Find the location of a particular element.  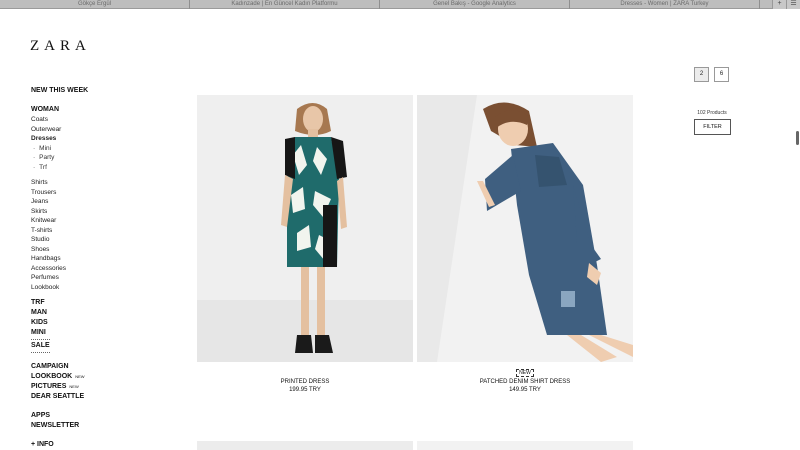

nav-info: + INFO is located at coordinates (91, 445).